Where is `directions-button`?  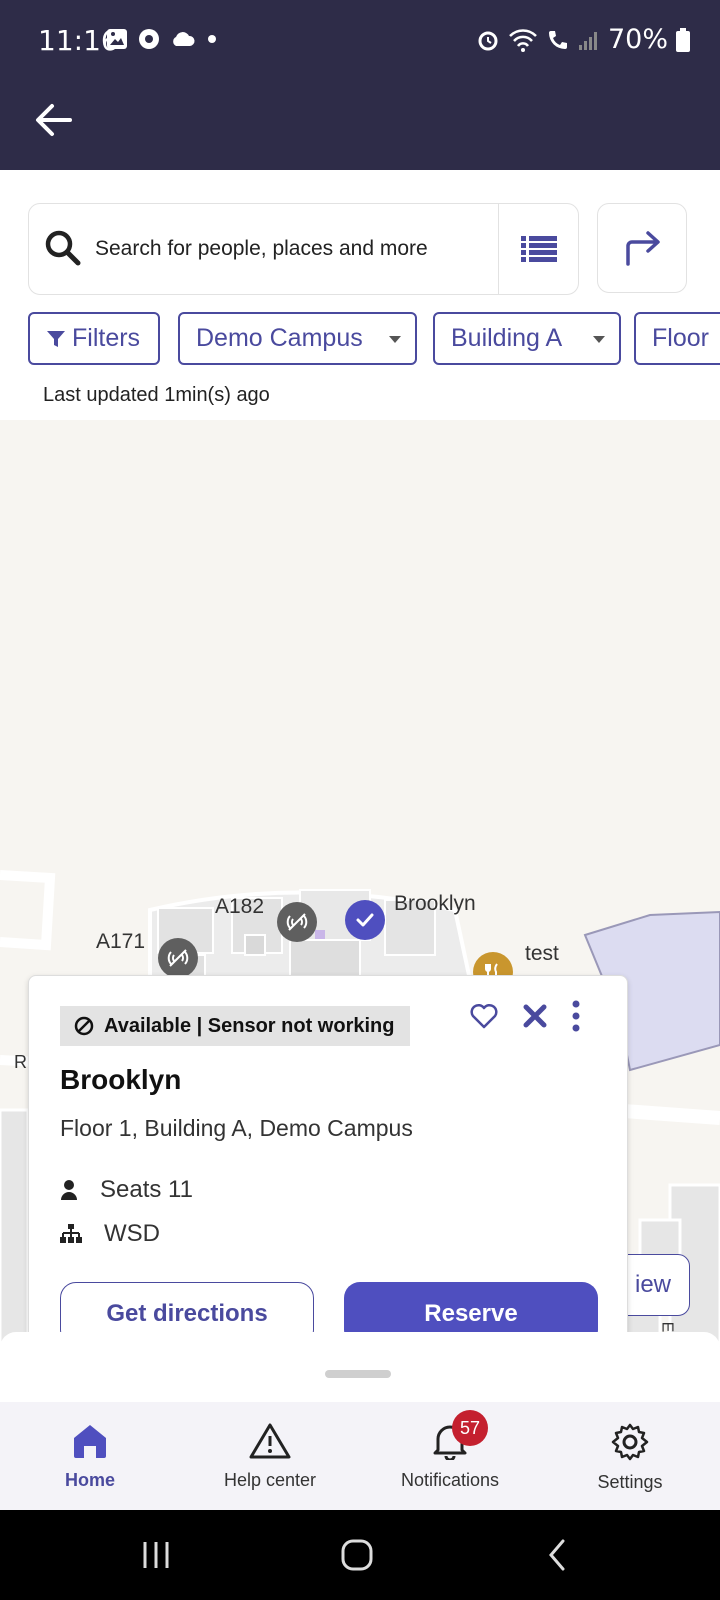 directions-button is located at coordinates (642, 248).